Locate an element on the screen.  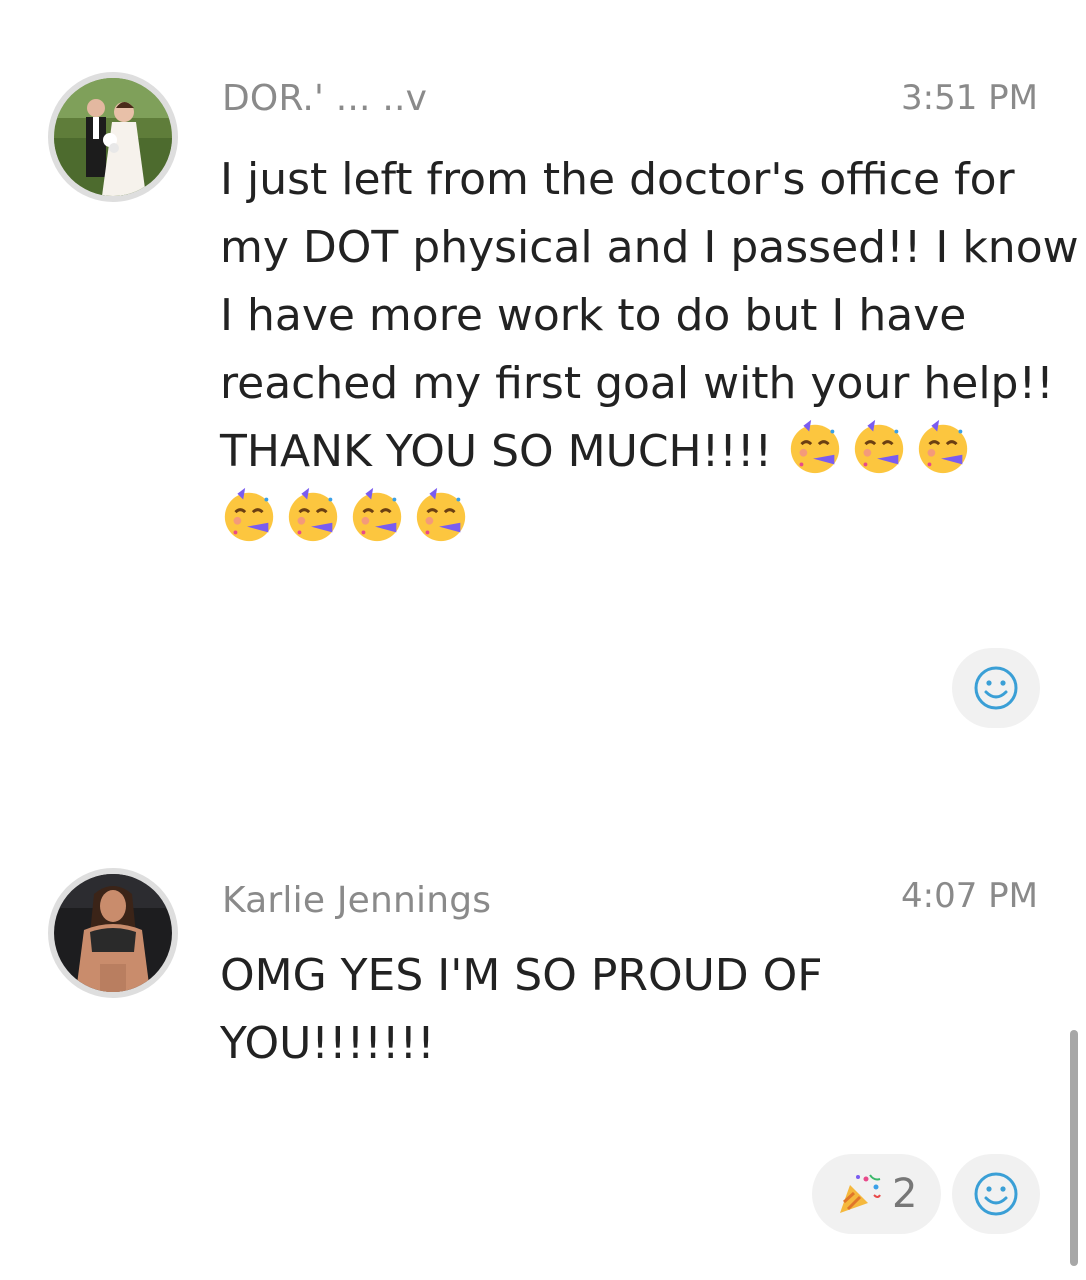
message-line-with-emoji: THANK YOU SO MUCH!!!! is located at coordinates (630, 452).